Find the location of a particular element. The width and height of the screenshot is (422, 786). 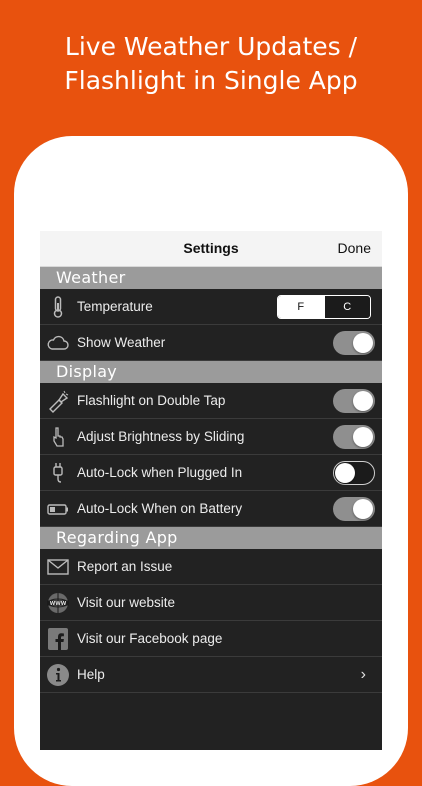

plug-icon is located at coordinates (58, 472).